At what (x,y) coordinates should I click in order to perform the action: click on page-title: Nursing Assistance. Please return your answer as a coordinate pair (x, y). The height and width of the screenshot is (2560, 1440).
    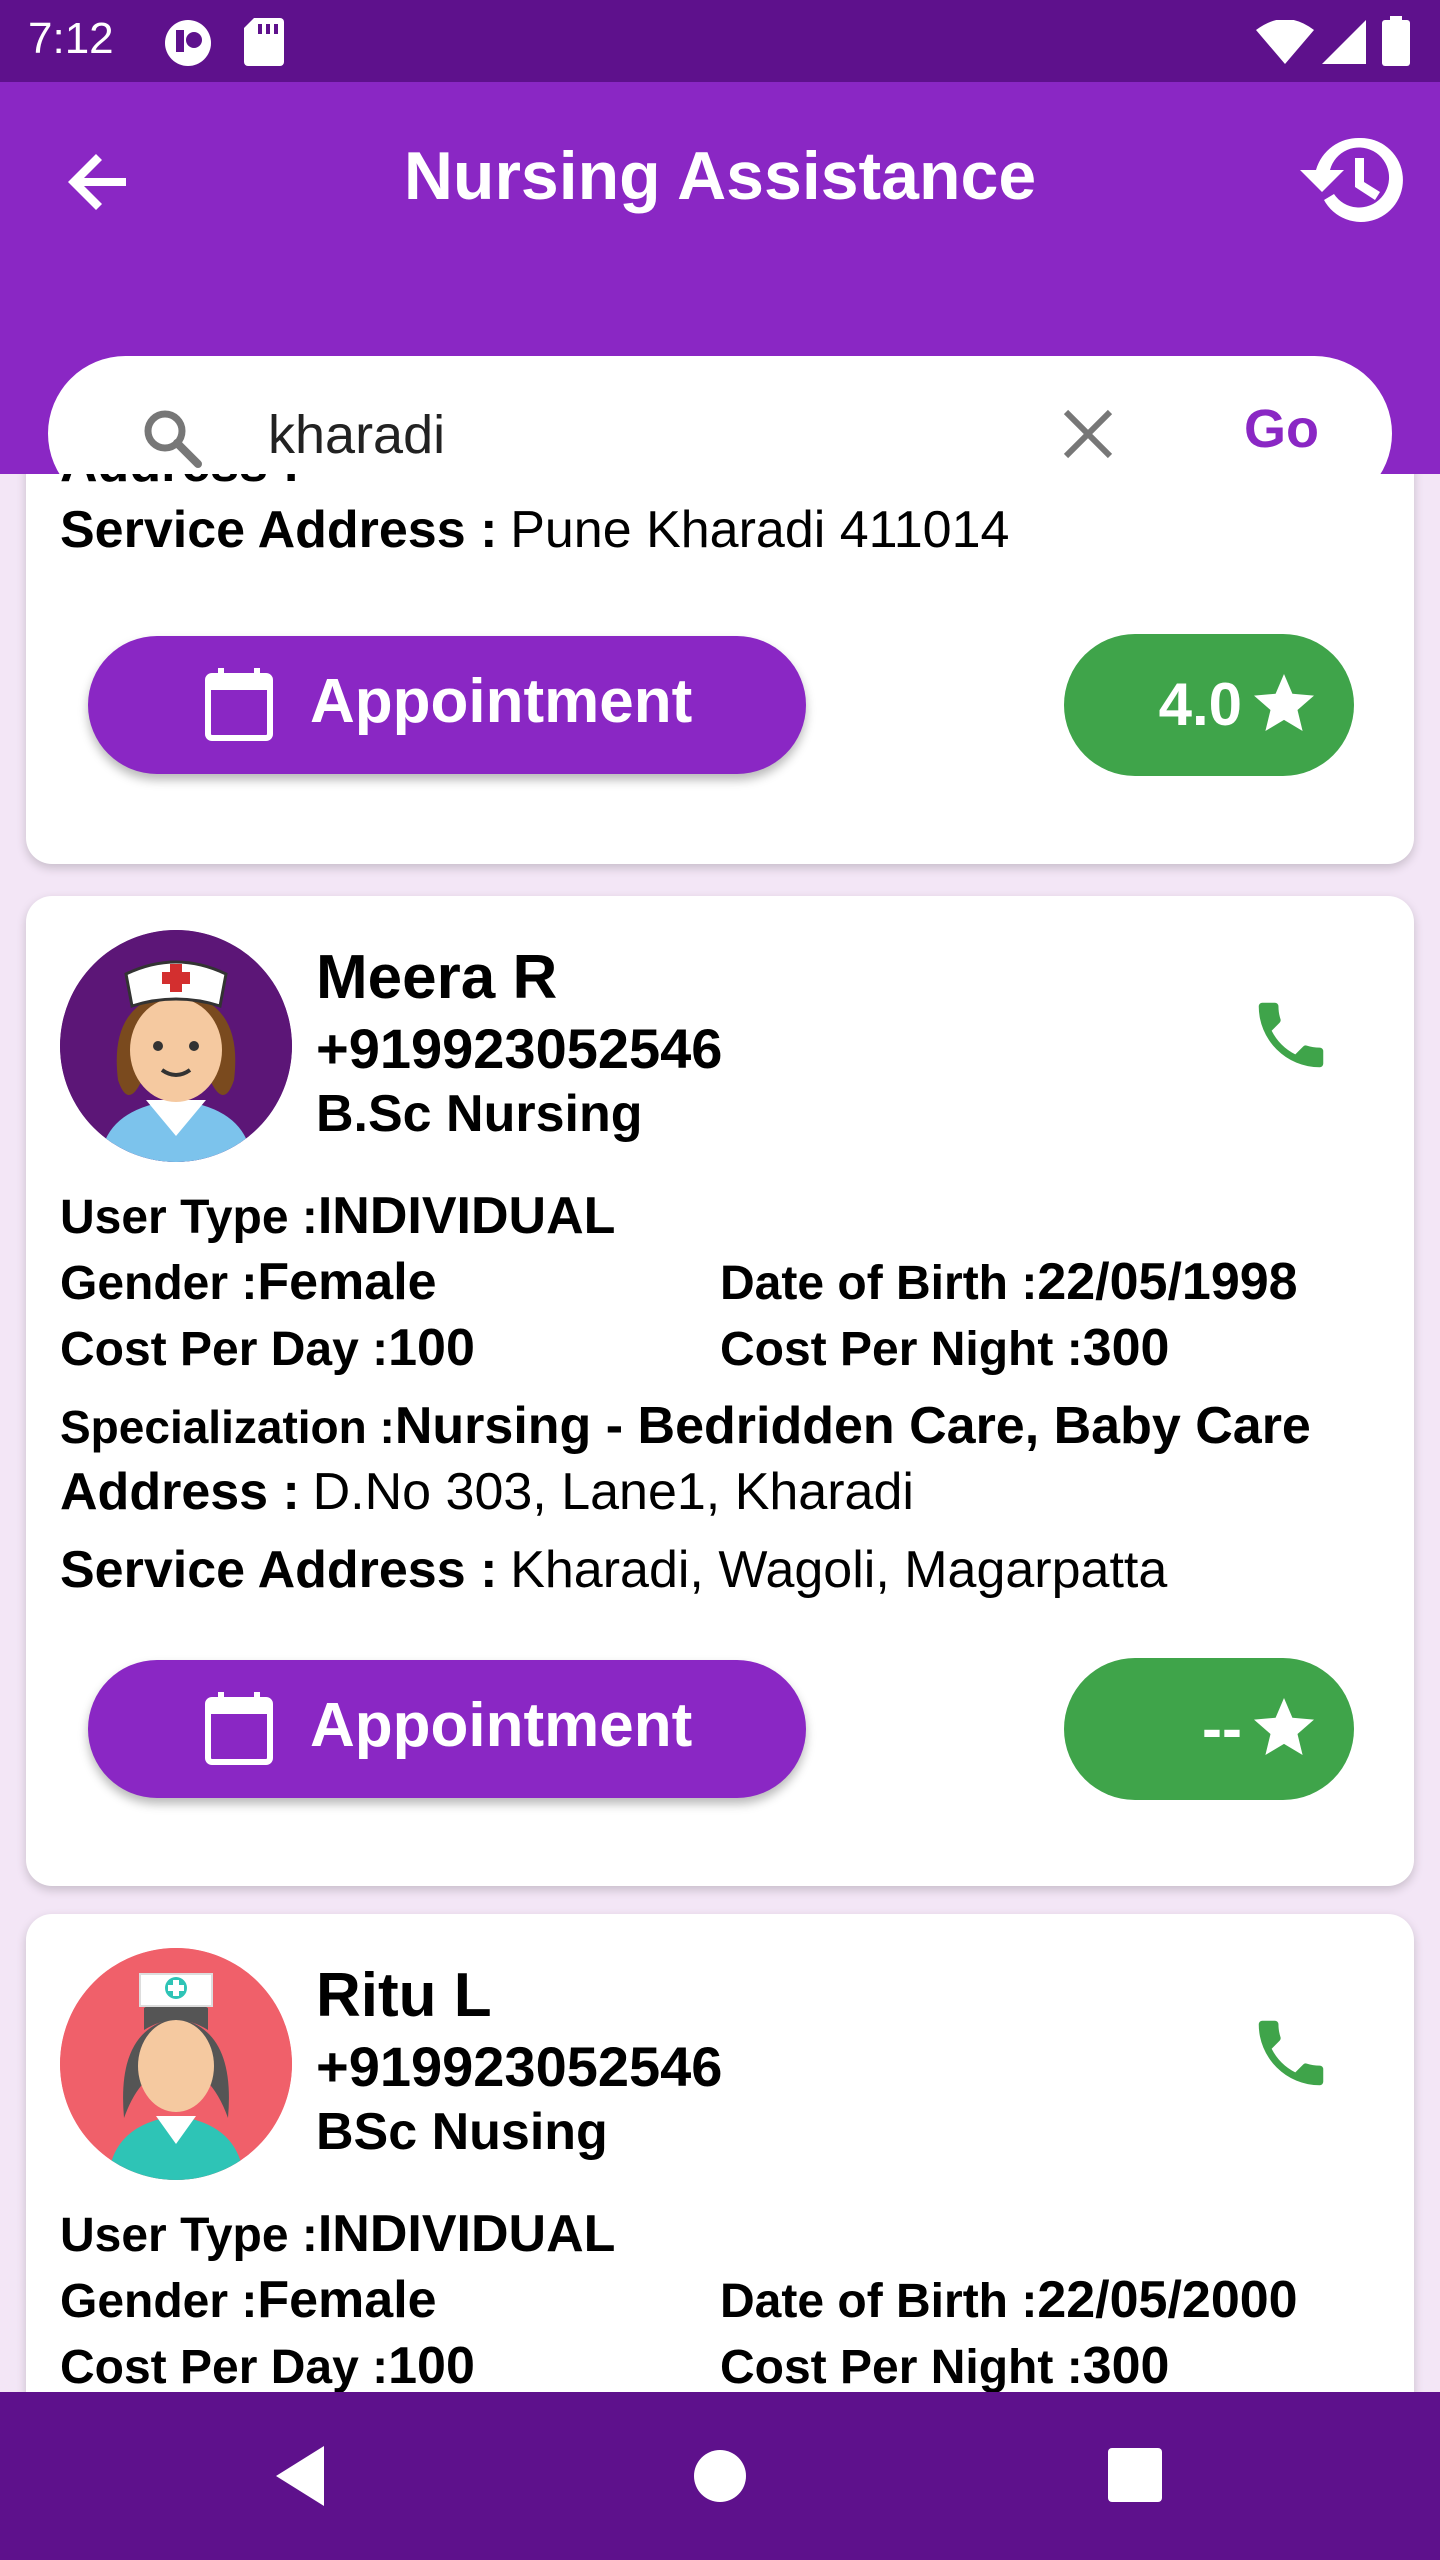
    Looking at the image, I should click on (720, 176).